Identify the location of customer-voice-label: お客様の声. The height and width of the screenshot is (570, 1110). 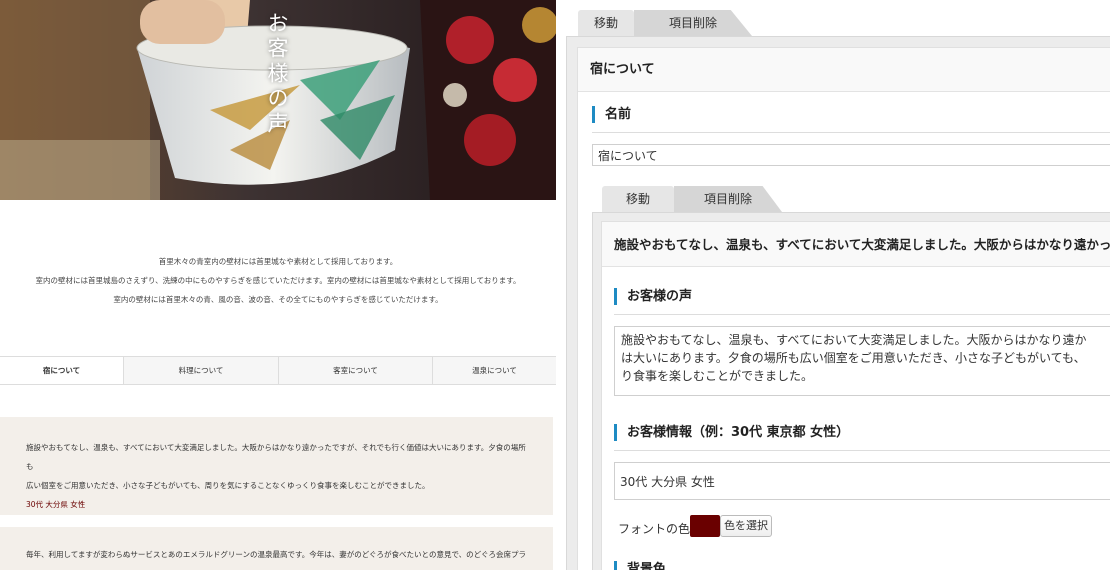
(653, 296).